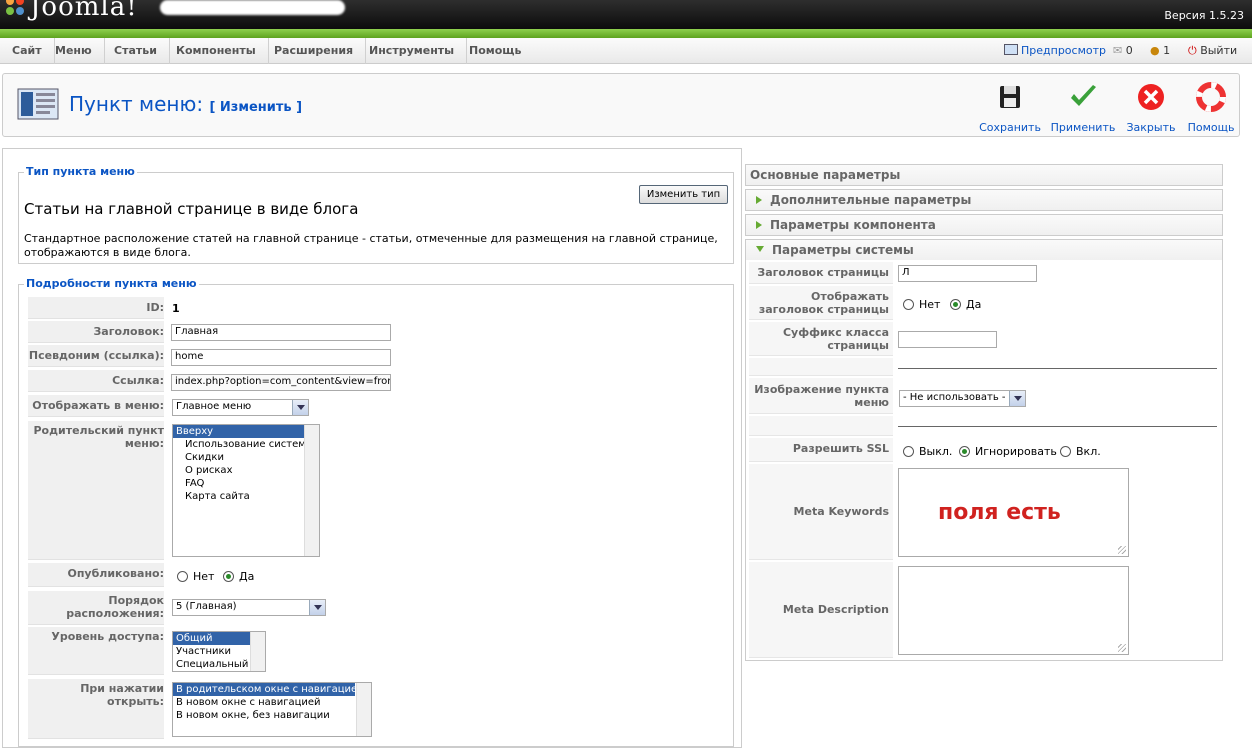 Image resolution: width=1252 pixels, height=750 pixels. I want to click on save-label: Сохранить, so click(1010, 127).